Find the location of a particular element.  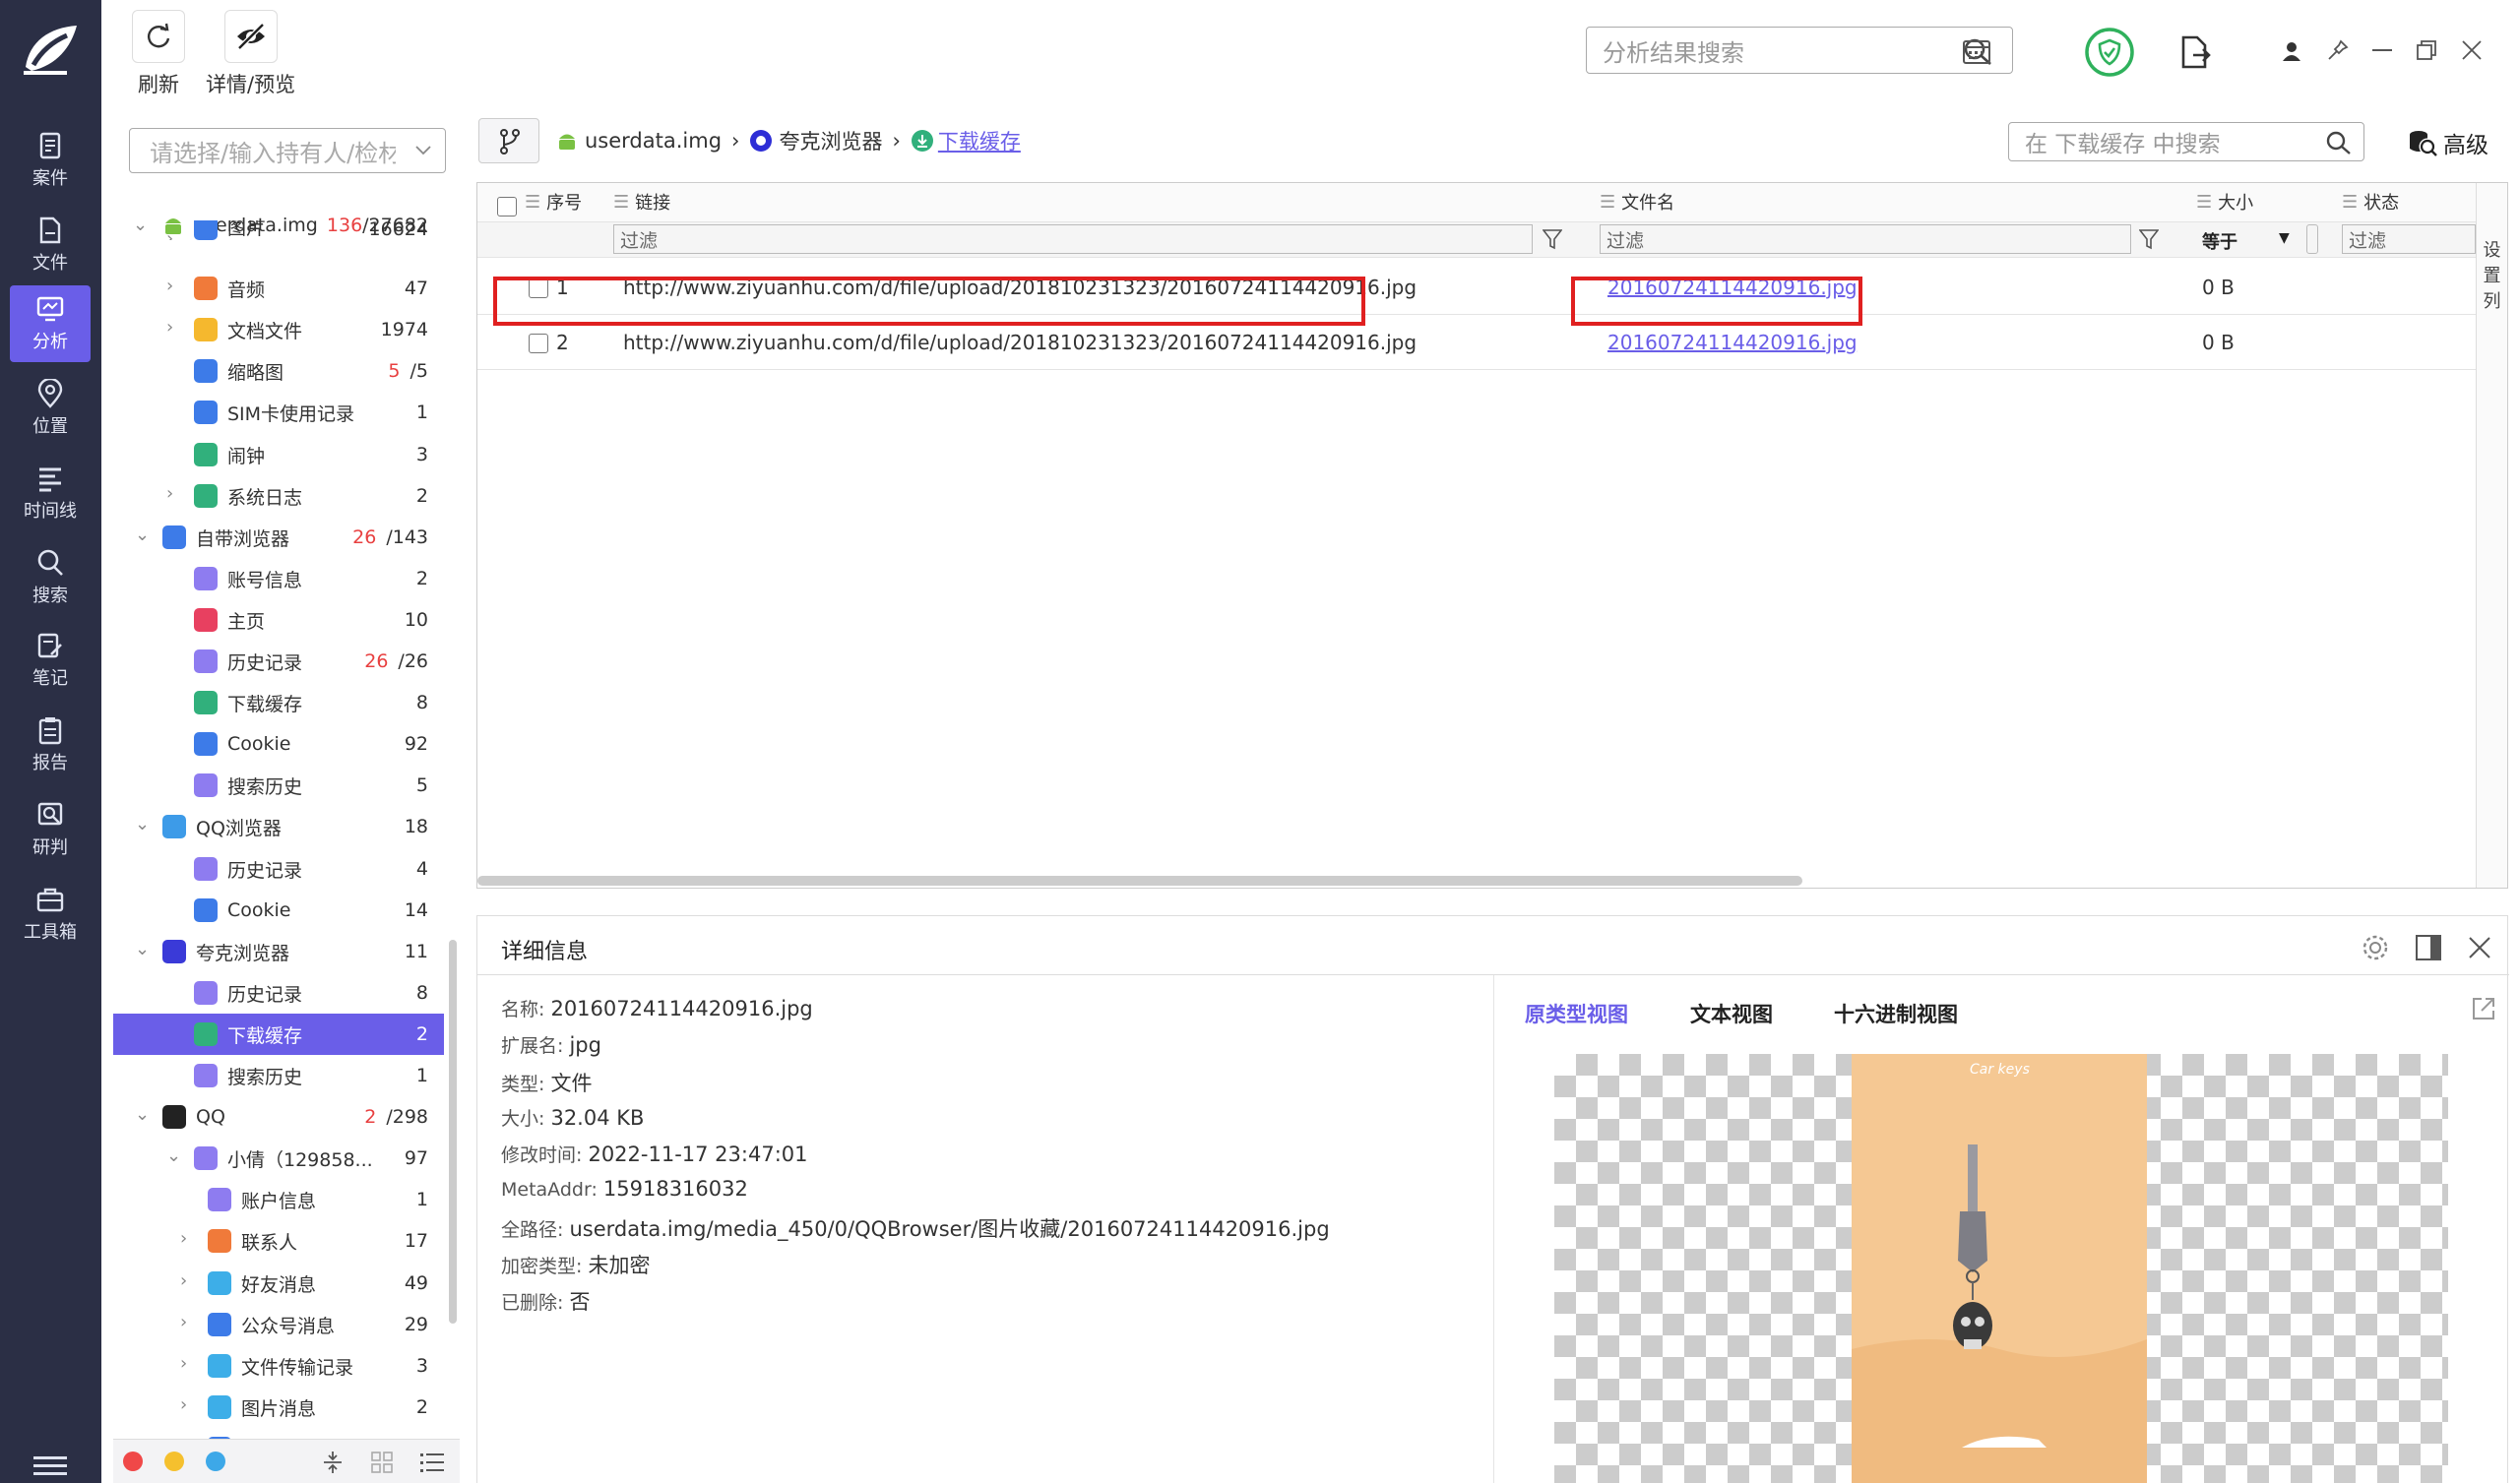

export-icon is located at coordinates (2195, 52).